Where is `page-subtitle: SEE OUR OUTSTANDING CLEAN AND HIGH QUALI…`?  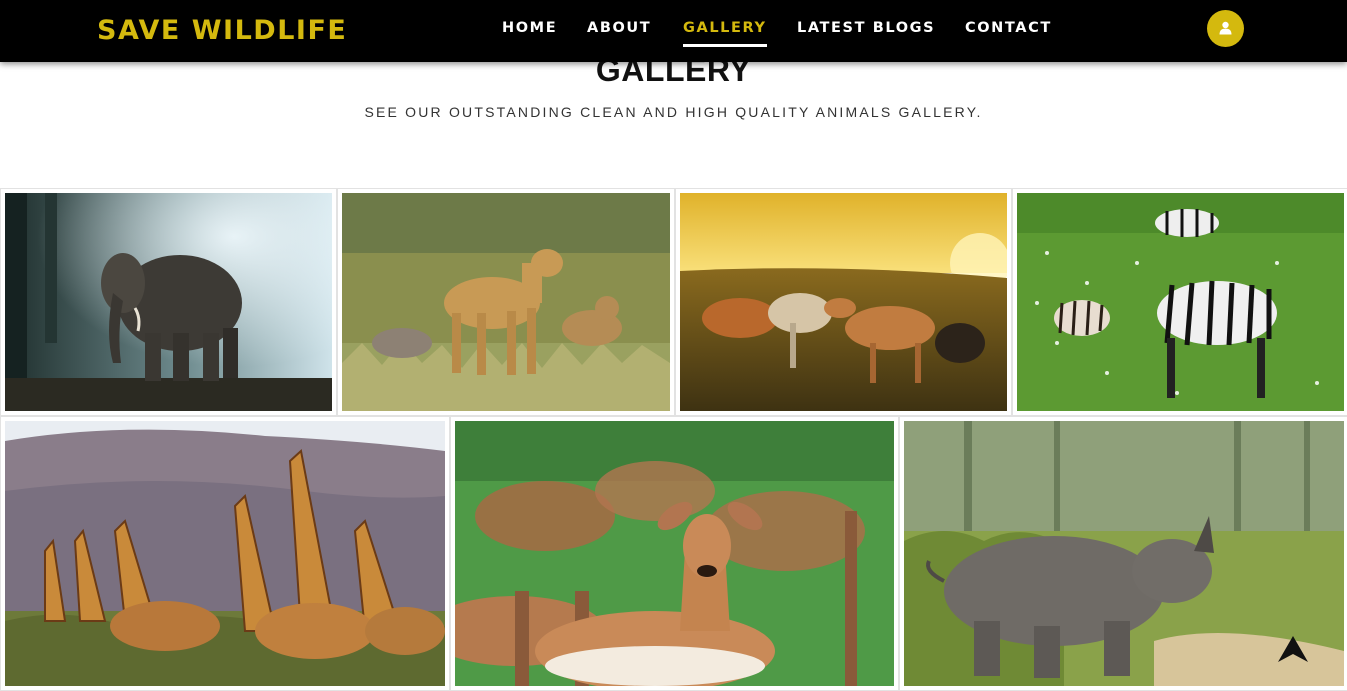 page-subtitle: SEE OUR OUTSTANDING CLEAN AND HIGH QUALI… is located at coordinates (673, 112).